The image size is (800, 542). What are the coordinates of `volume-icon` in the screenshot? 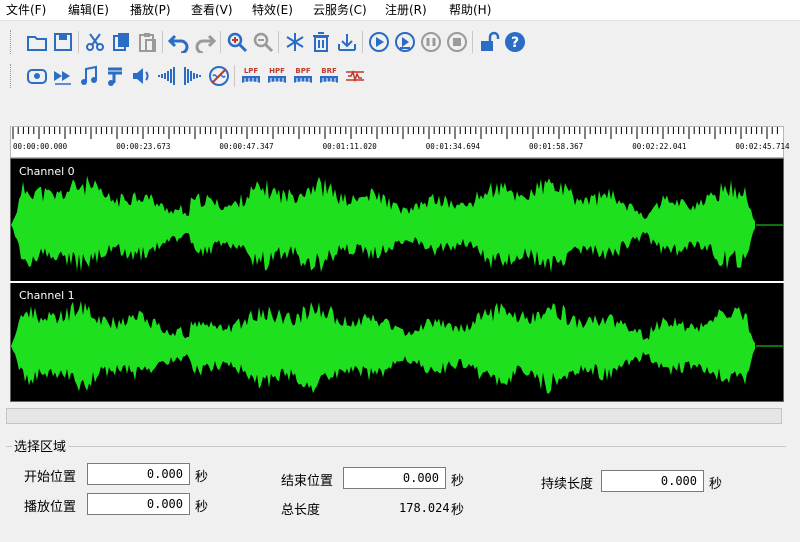 It's located at (141, 76).